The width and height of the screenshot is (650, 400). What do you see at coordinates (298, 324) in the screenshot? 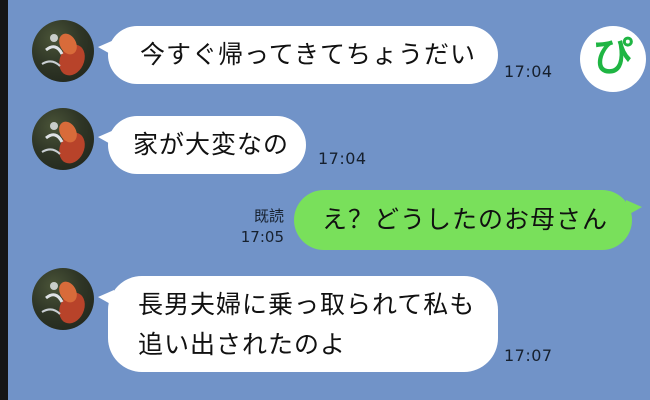
I see `message-bubble-4: 長男夫婦に乗っ取られて私も 追い出されたのよ` at bounding box center [298, 324].